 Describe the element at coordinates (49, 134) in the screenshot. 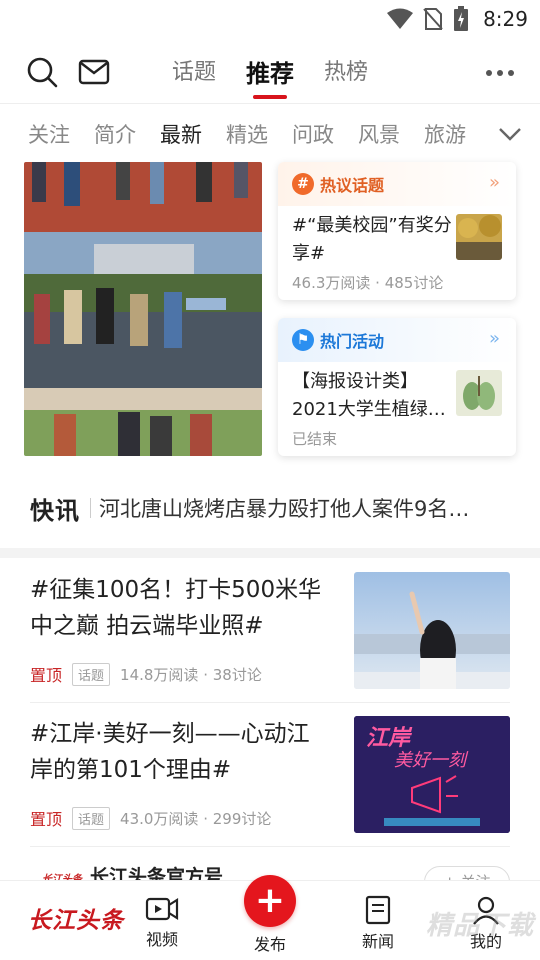

I see `category-follow: 关注` at that location.